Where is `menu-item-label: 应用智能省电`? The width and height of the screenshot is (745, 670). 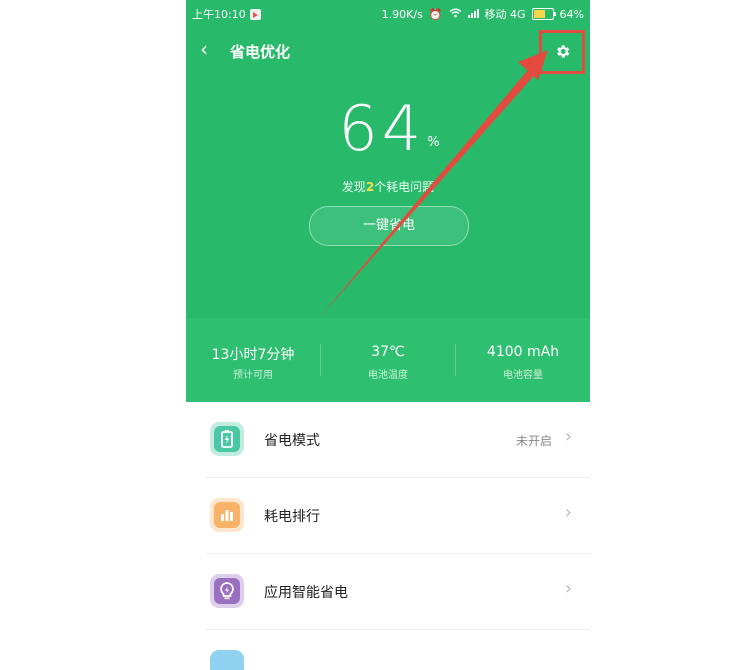
menu-item-label: 应用智能省电 is located at coordinates (306, 593).